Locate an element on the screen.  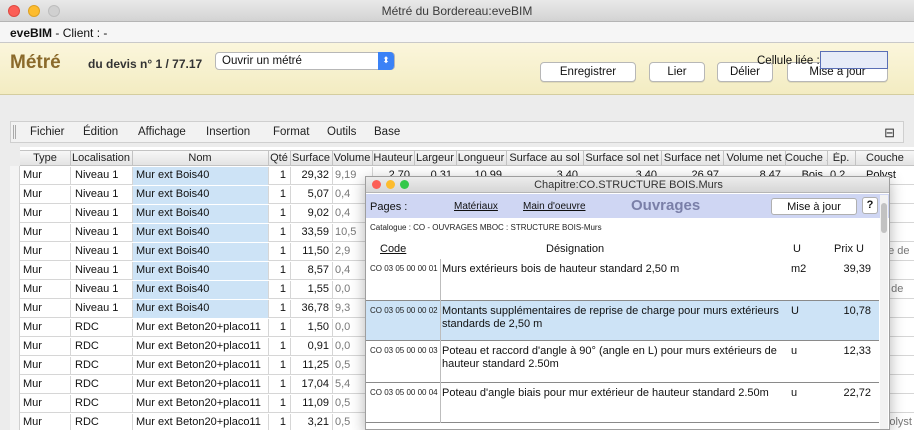
col-header-surface-sol: Surface au sol is located at coordinates (544, 158).